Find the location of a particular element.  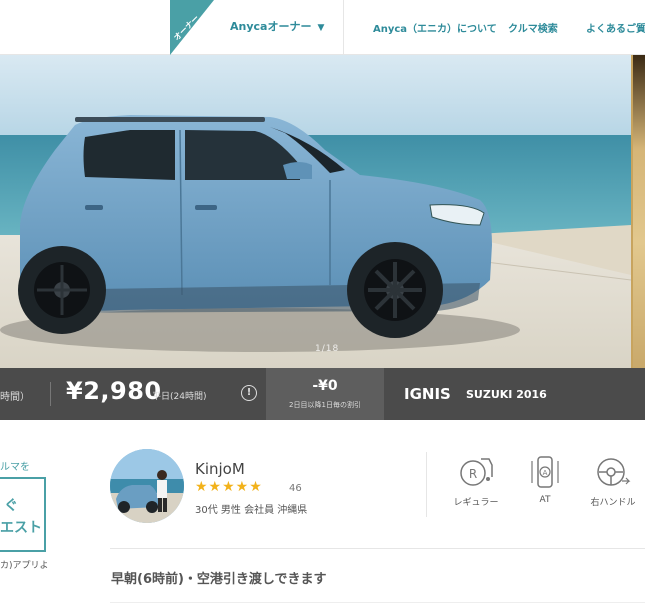

feature-fuel: R レギュラー is located at coordinates (476, 481).